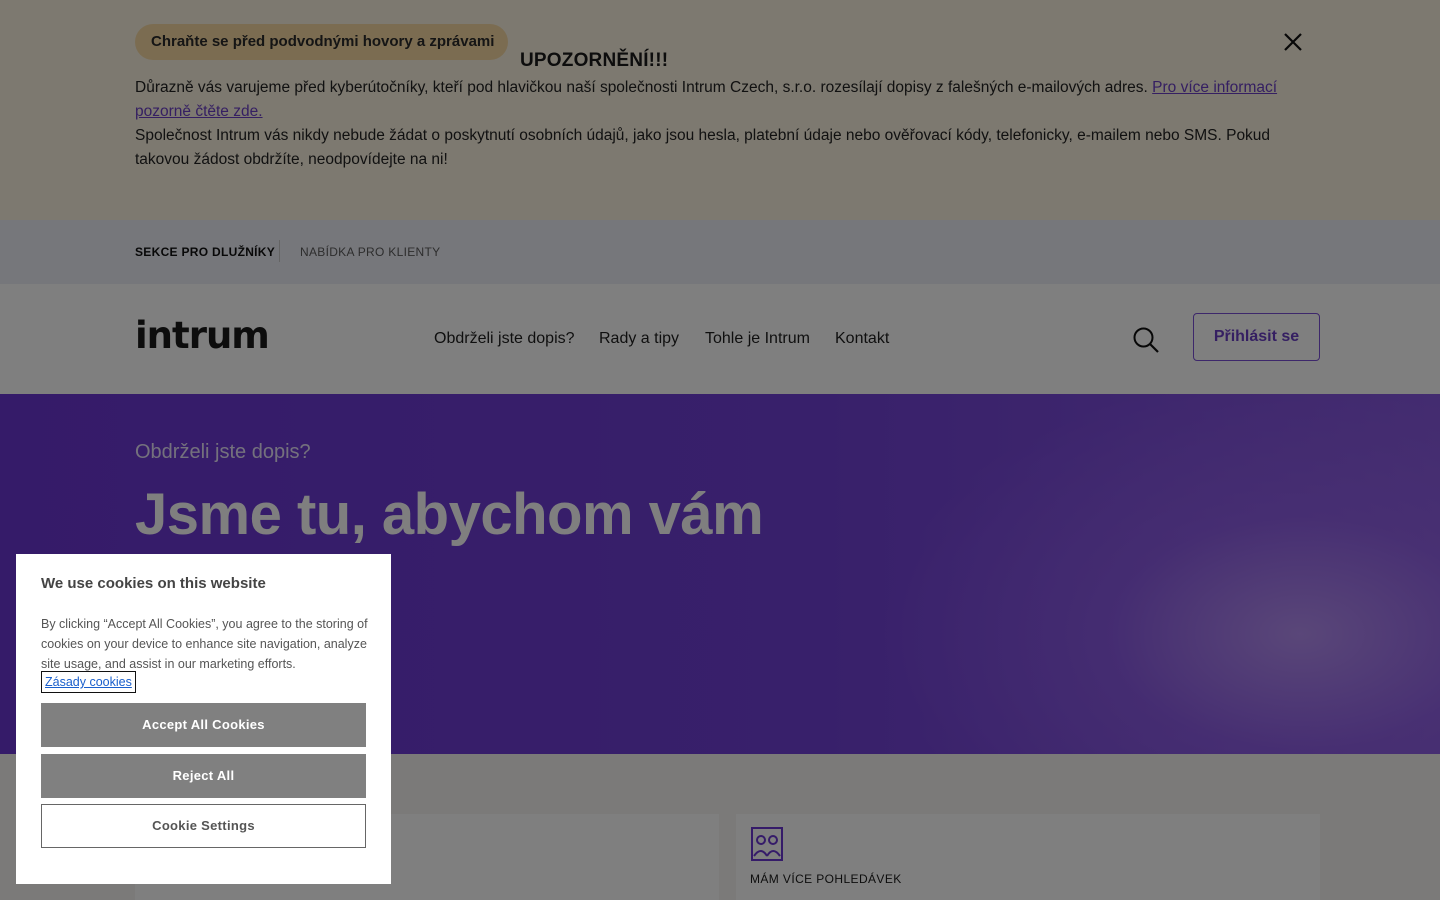 This screenshot has height=900, width=1440. Describe the element at coordinates (203, 826) in the screenshot. I see `cookie-settings-button: Cookie Settings` at that location.